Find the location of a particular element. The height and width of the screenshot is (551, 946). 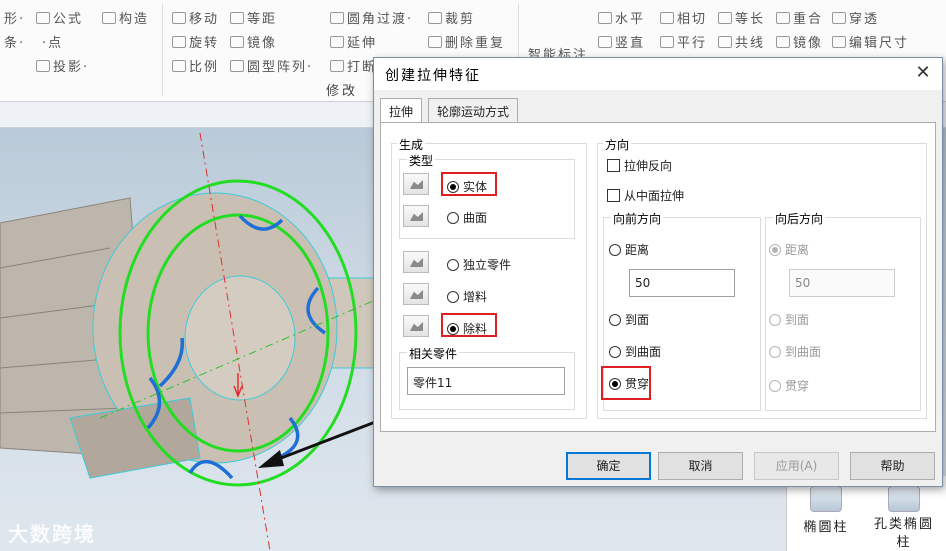

radio-surface: 曲面 is located at coordinates (467, 217).